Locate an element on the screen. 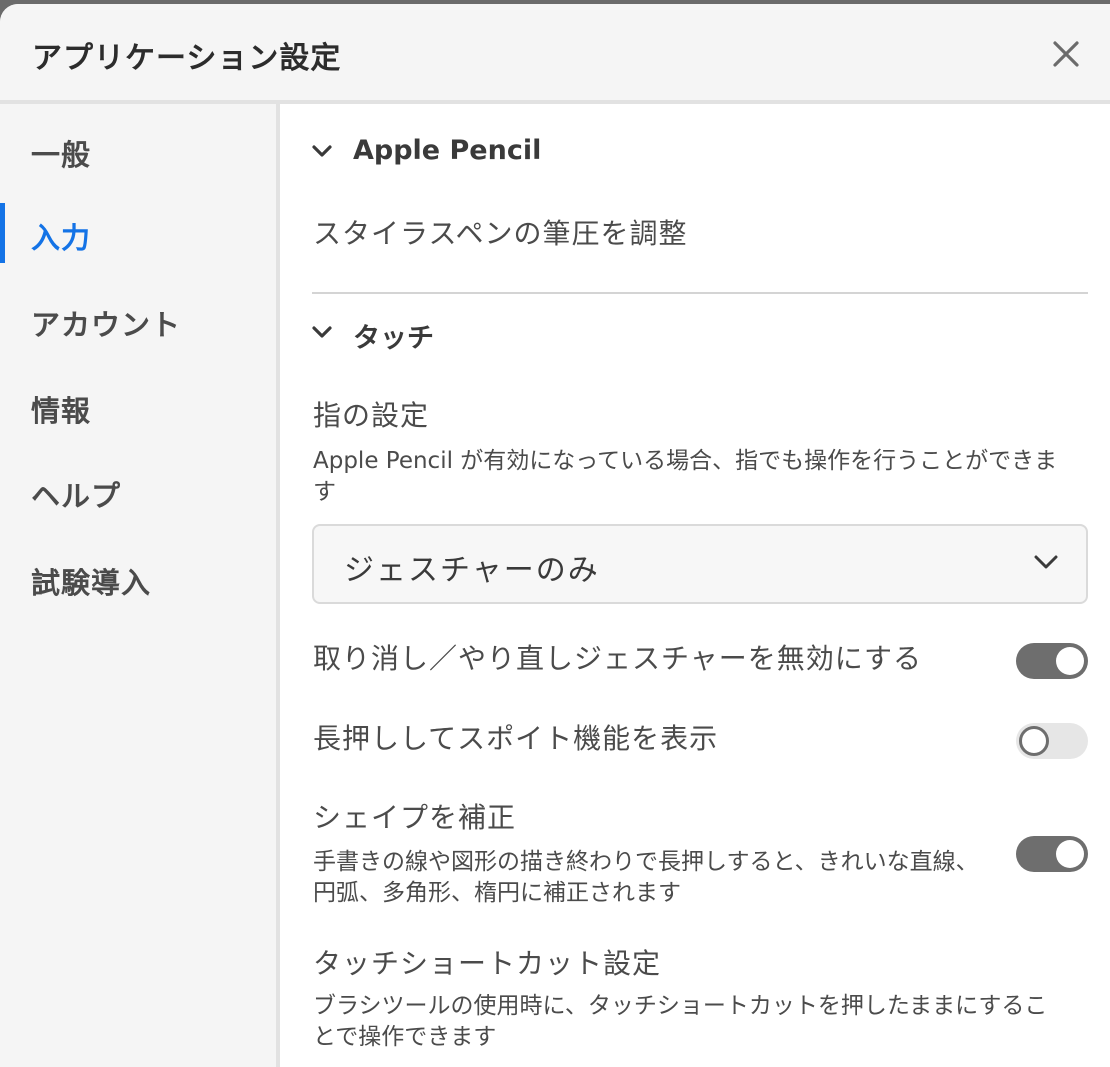 The height and width of the screenshot is (1067, 1110). sidebar-item-label: アカウント is located at coordinates (106, 325).